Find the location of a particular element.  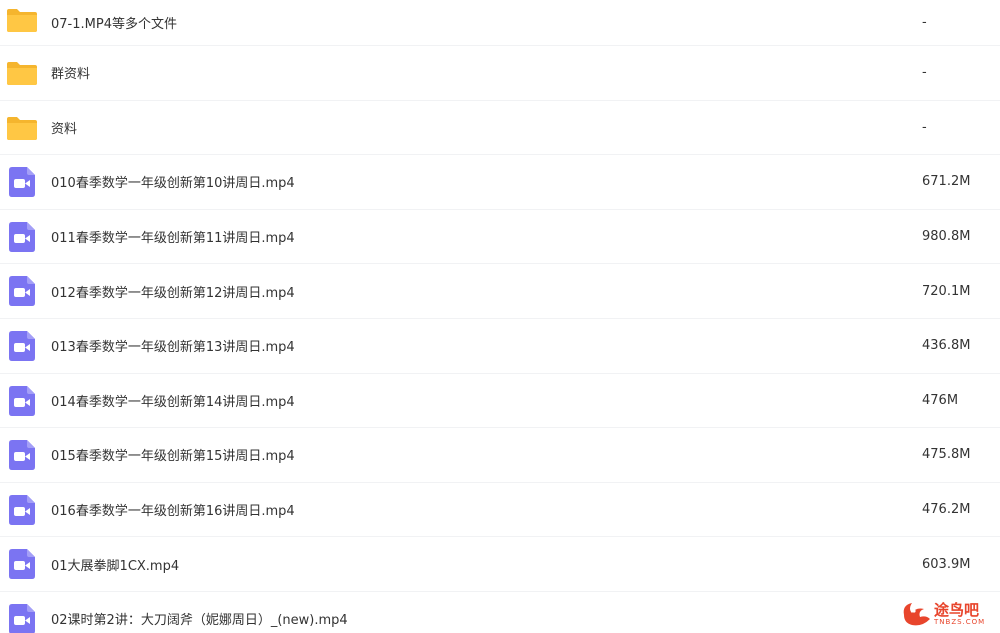

file-name: 013春季数学一年级创新第13讲周日.mp4 is located at coordinates (173, 345).